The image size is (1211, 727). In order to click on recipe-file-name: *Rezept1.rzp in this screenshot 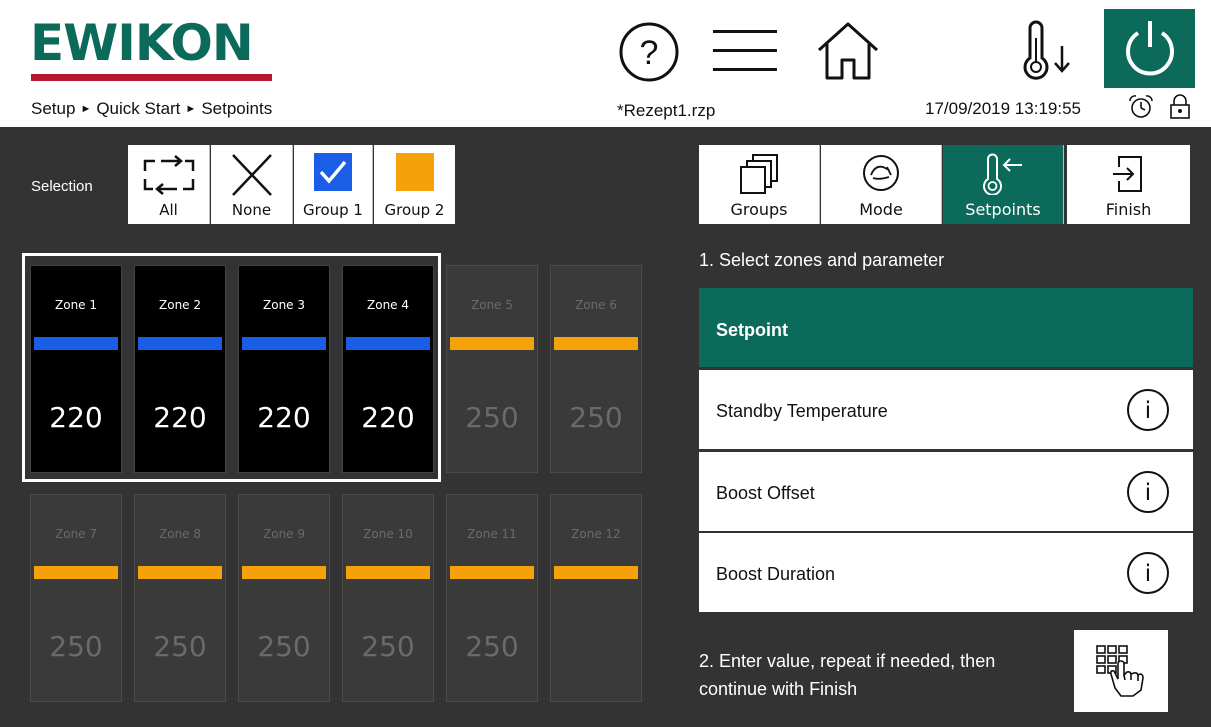, I will do `click(666, 110)`.